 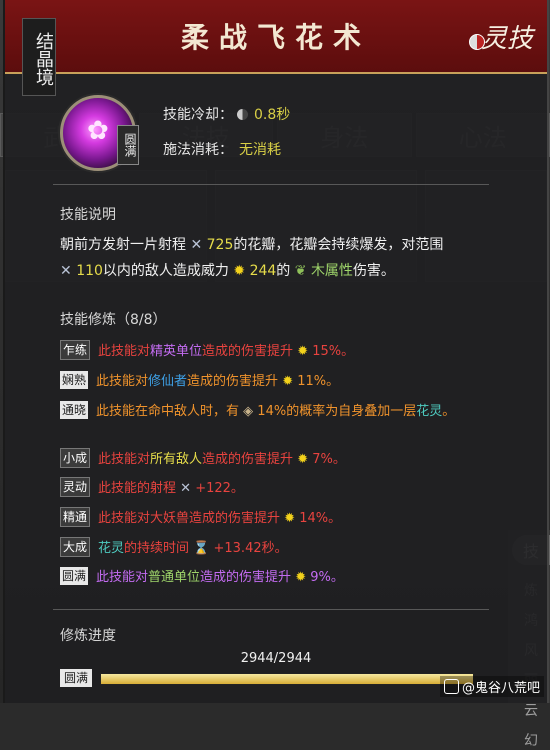 I want to click on hourglass-icon: ⌛, so click(x=201, y=548).